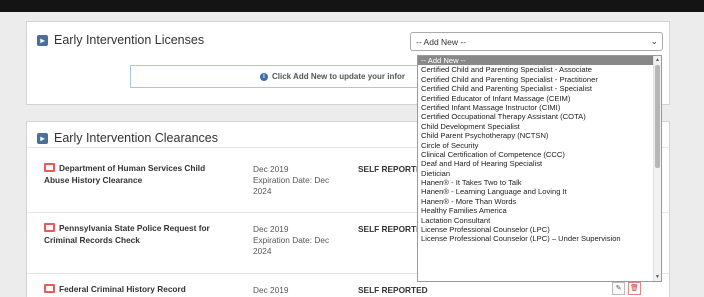 The width and height of the screenshot is (704, 297). I want to click on dropdown-option: -- Add New --, so click(536, 61).